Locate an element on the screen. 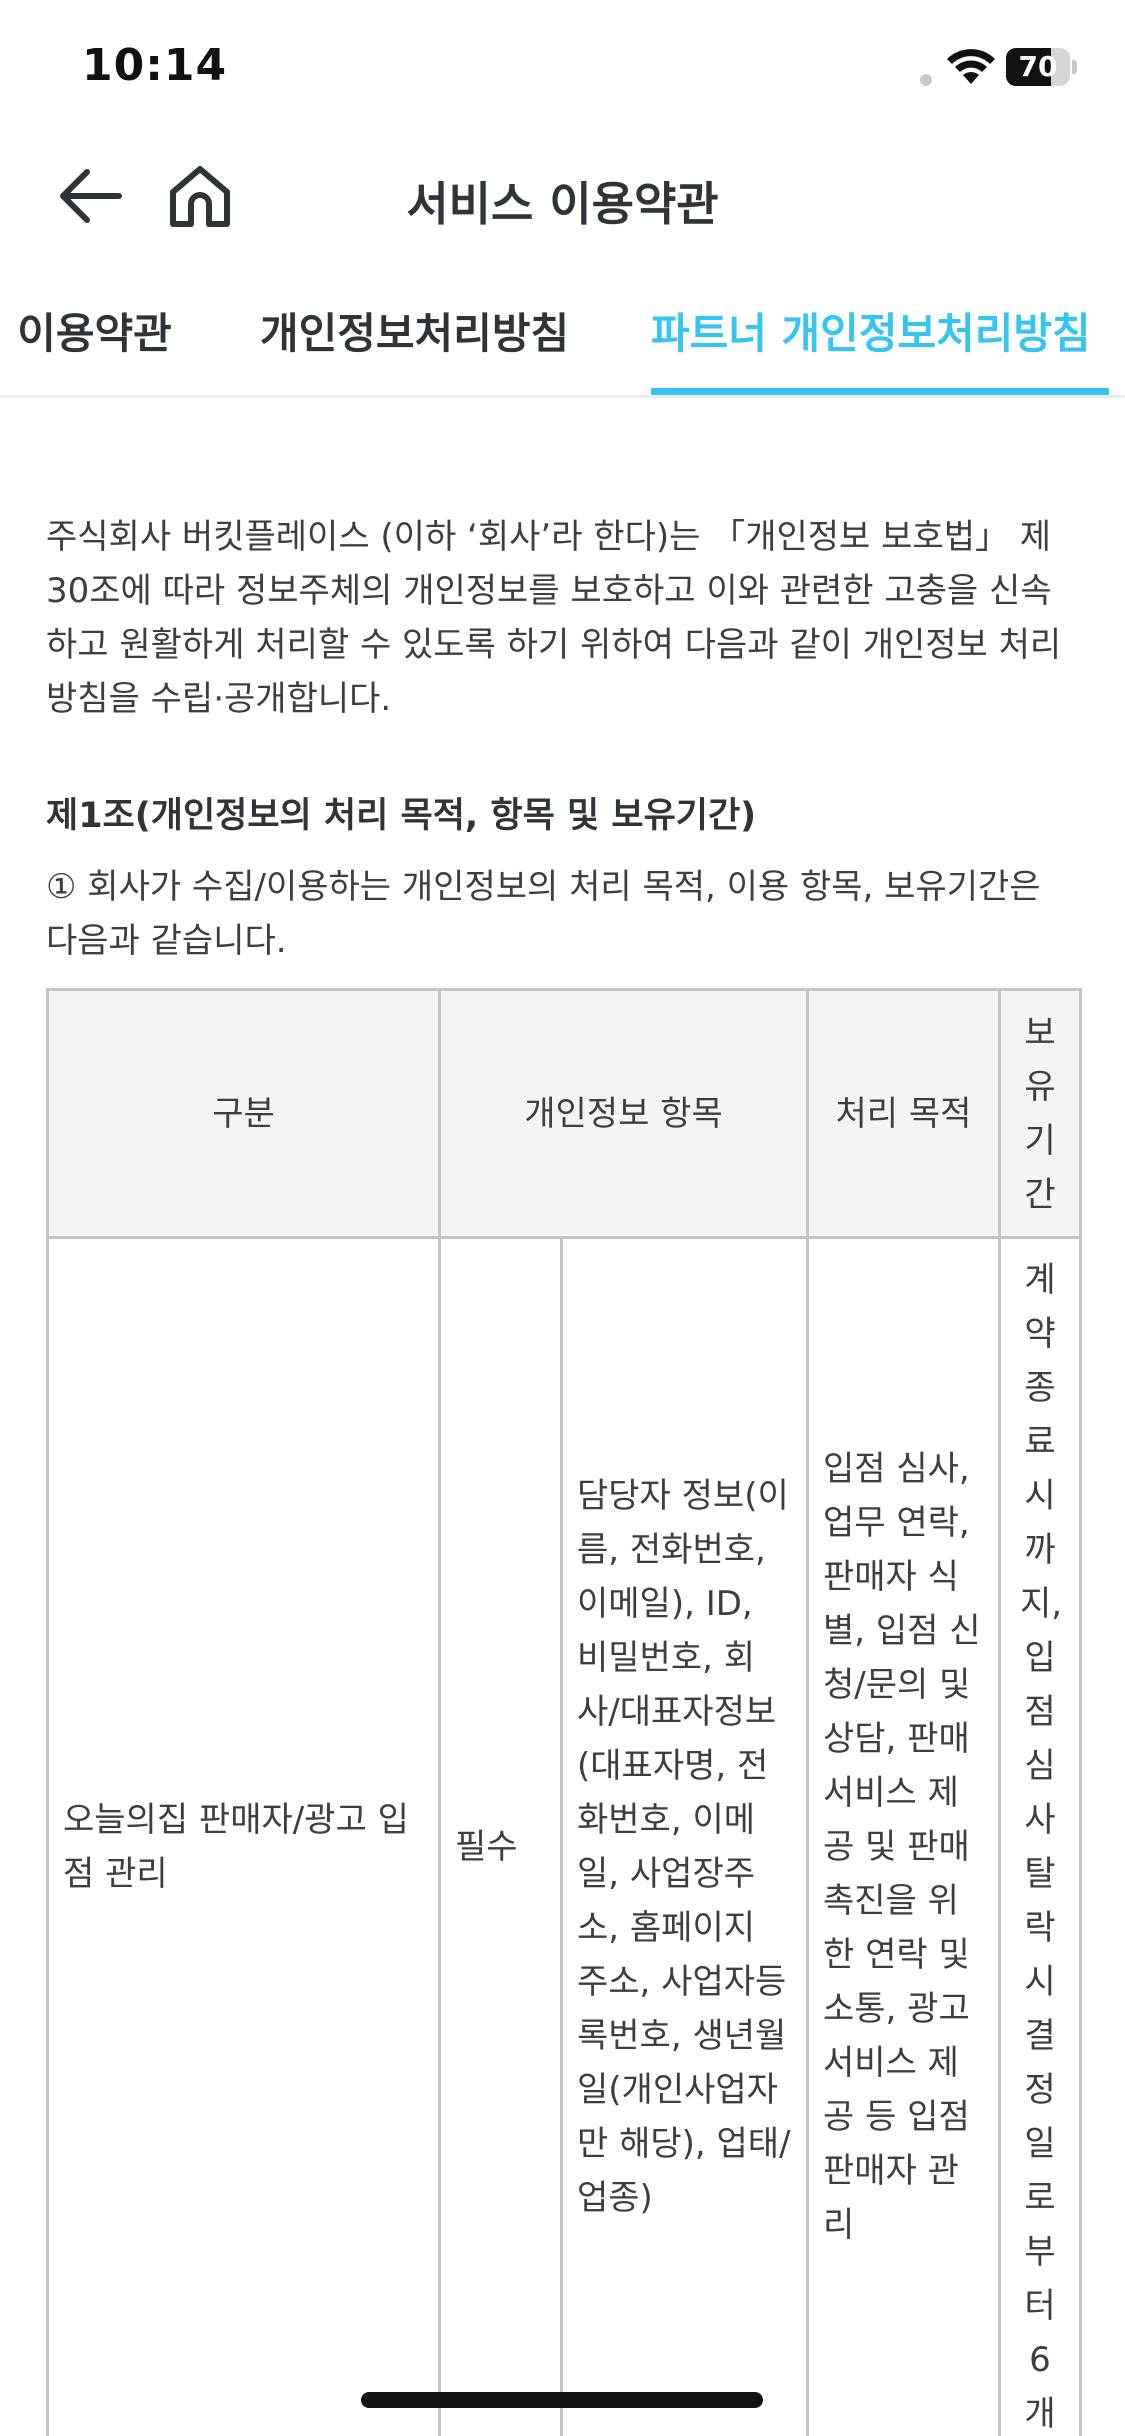 The width and height of the screenshot is (1125, 2436). battery-level: 70 is located at coordinates (1038, 66).